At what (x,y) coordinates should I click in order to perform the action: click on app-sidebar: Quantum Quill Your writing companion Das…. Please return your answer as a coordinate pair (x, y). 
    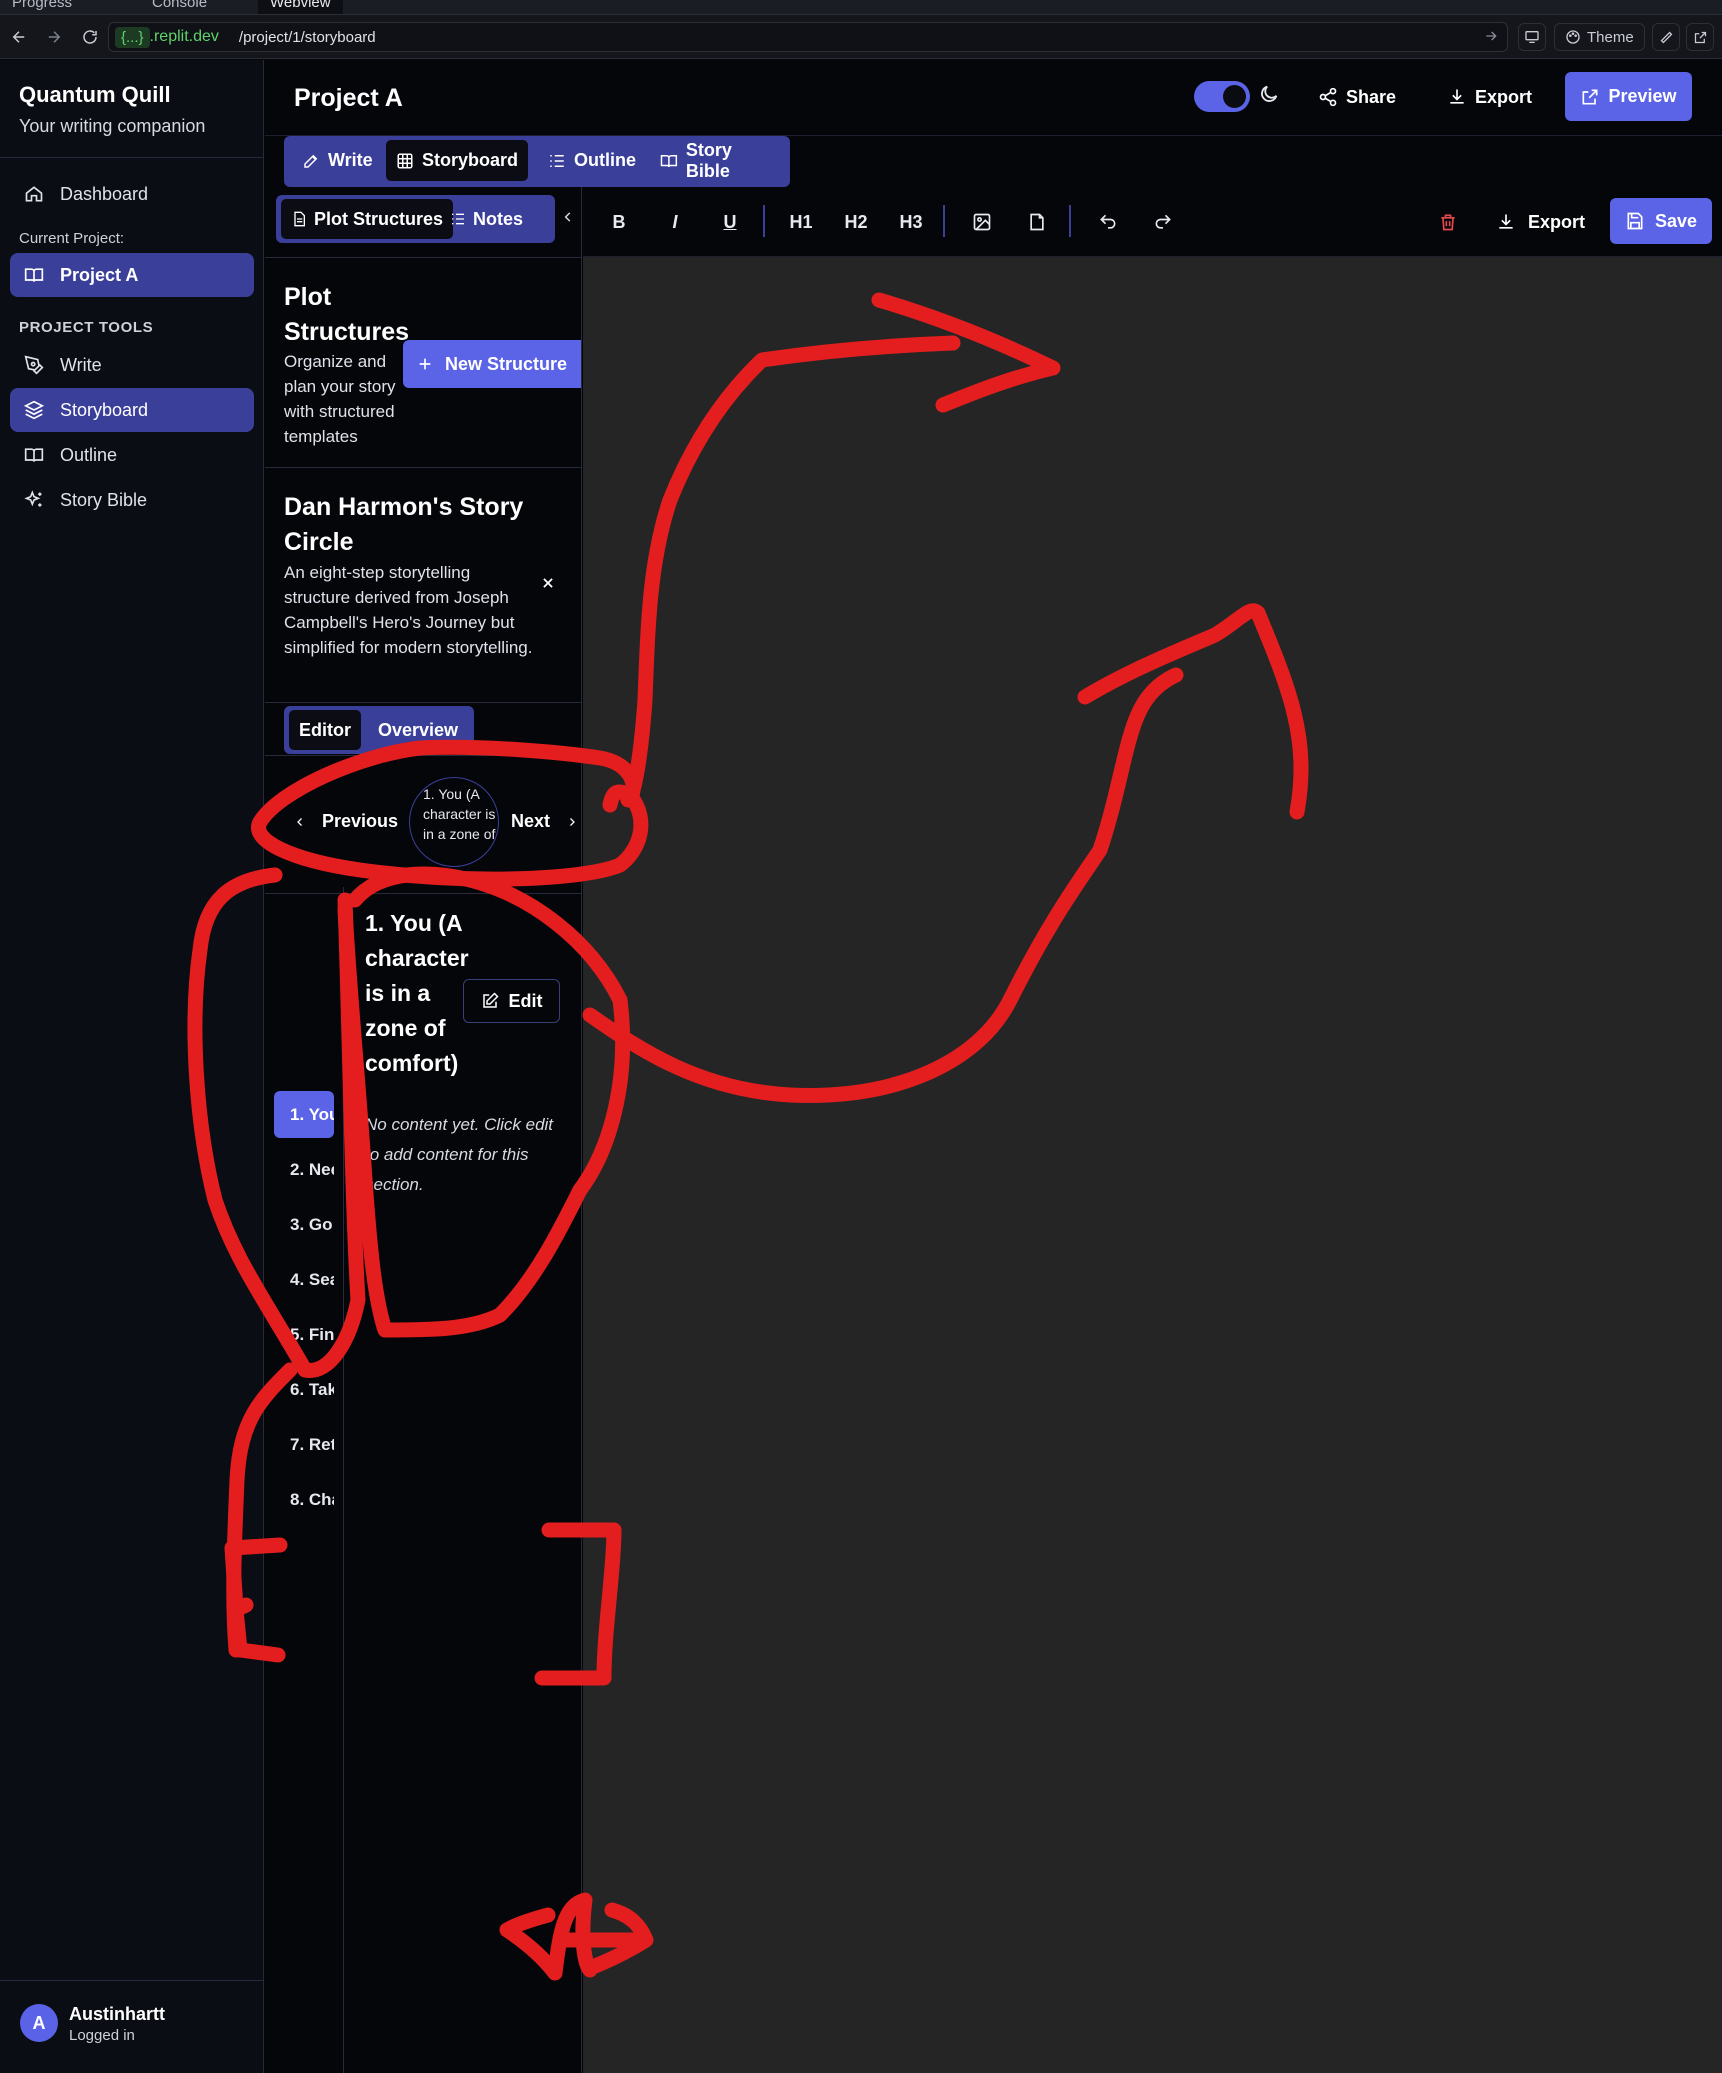
    Looking at the image, I should click on (132, 1066).